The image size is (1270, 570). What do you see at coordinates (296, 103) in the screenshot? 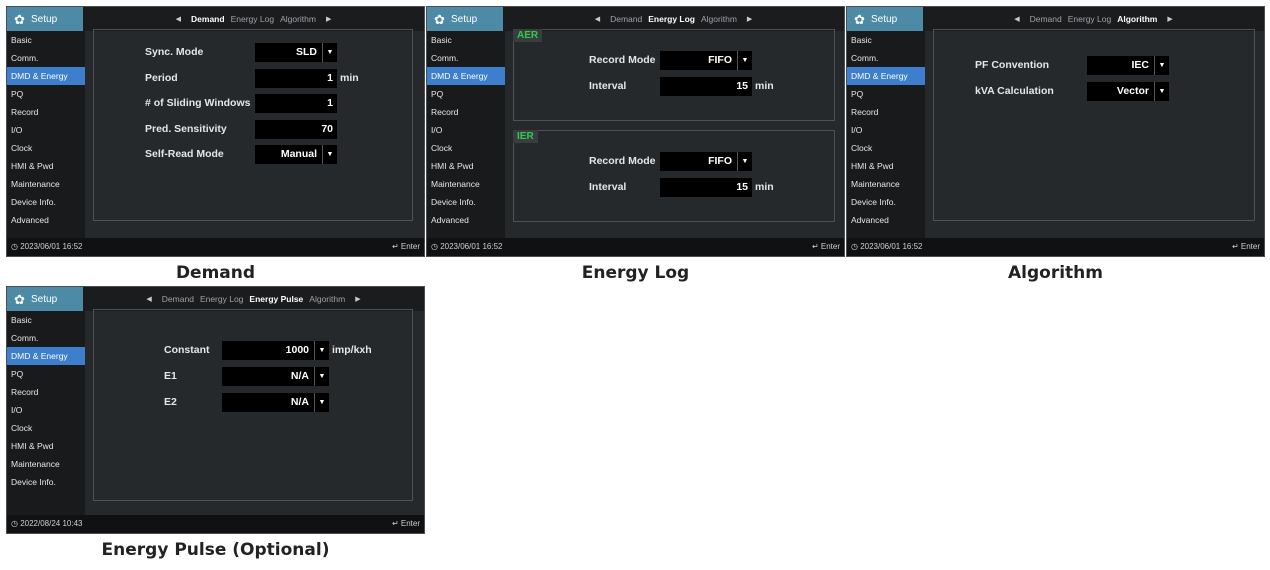
I see `input-of-sliding-windows: 1` at bounding box center [296, 103].